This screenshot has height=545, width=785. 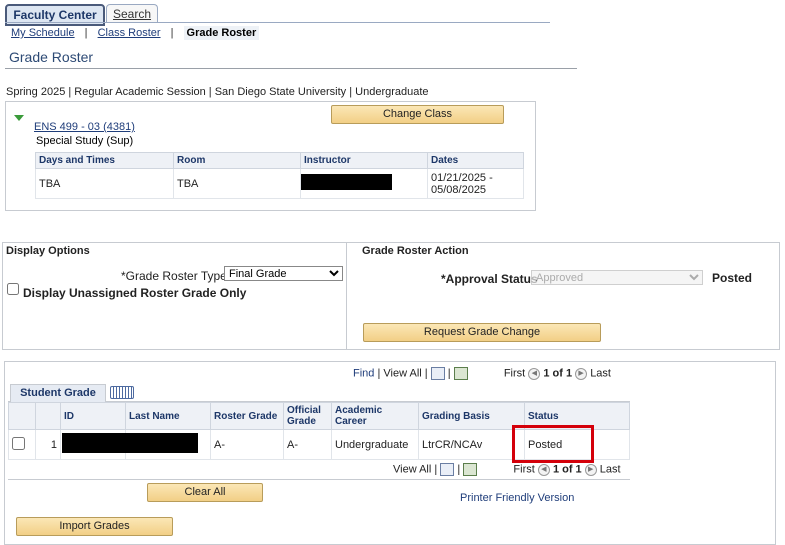 I want to click on grading-basis-cell: LtrCR/NCAv, so click(x=471, y=444).